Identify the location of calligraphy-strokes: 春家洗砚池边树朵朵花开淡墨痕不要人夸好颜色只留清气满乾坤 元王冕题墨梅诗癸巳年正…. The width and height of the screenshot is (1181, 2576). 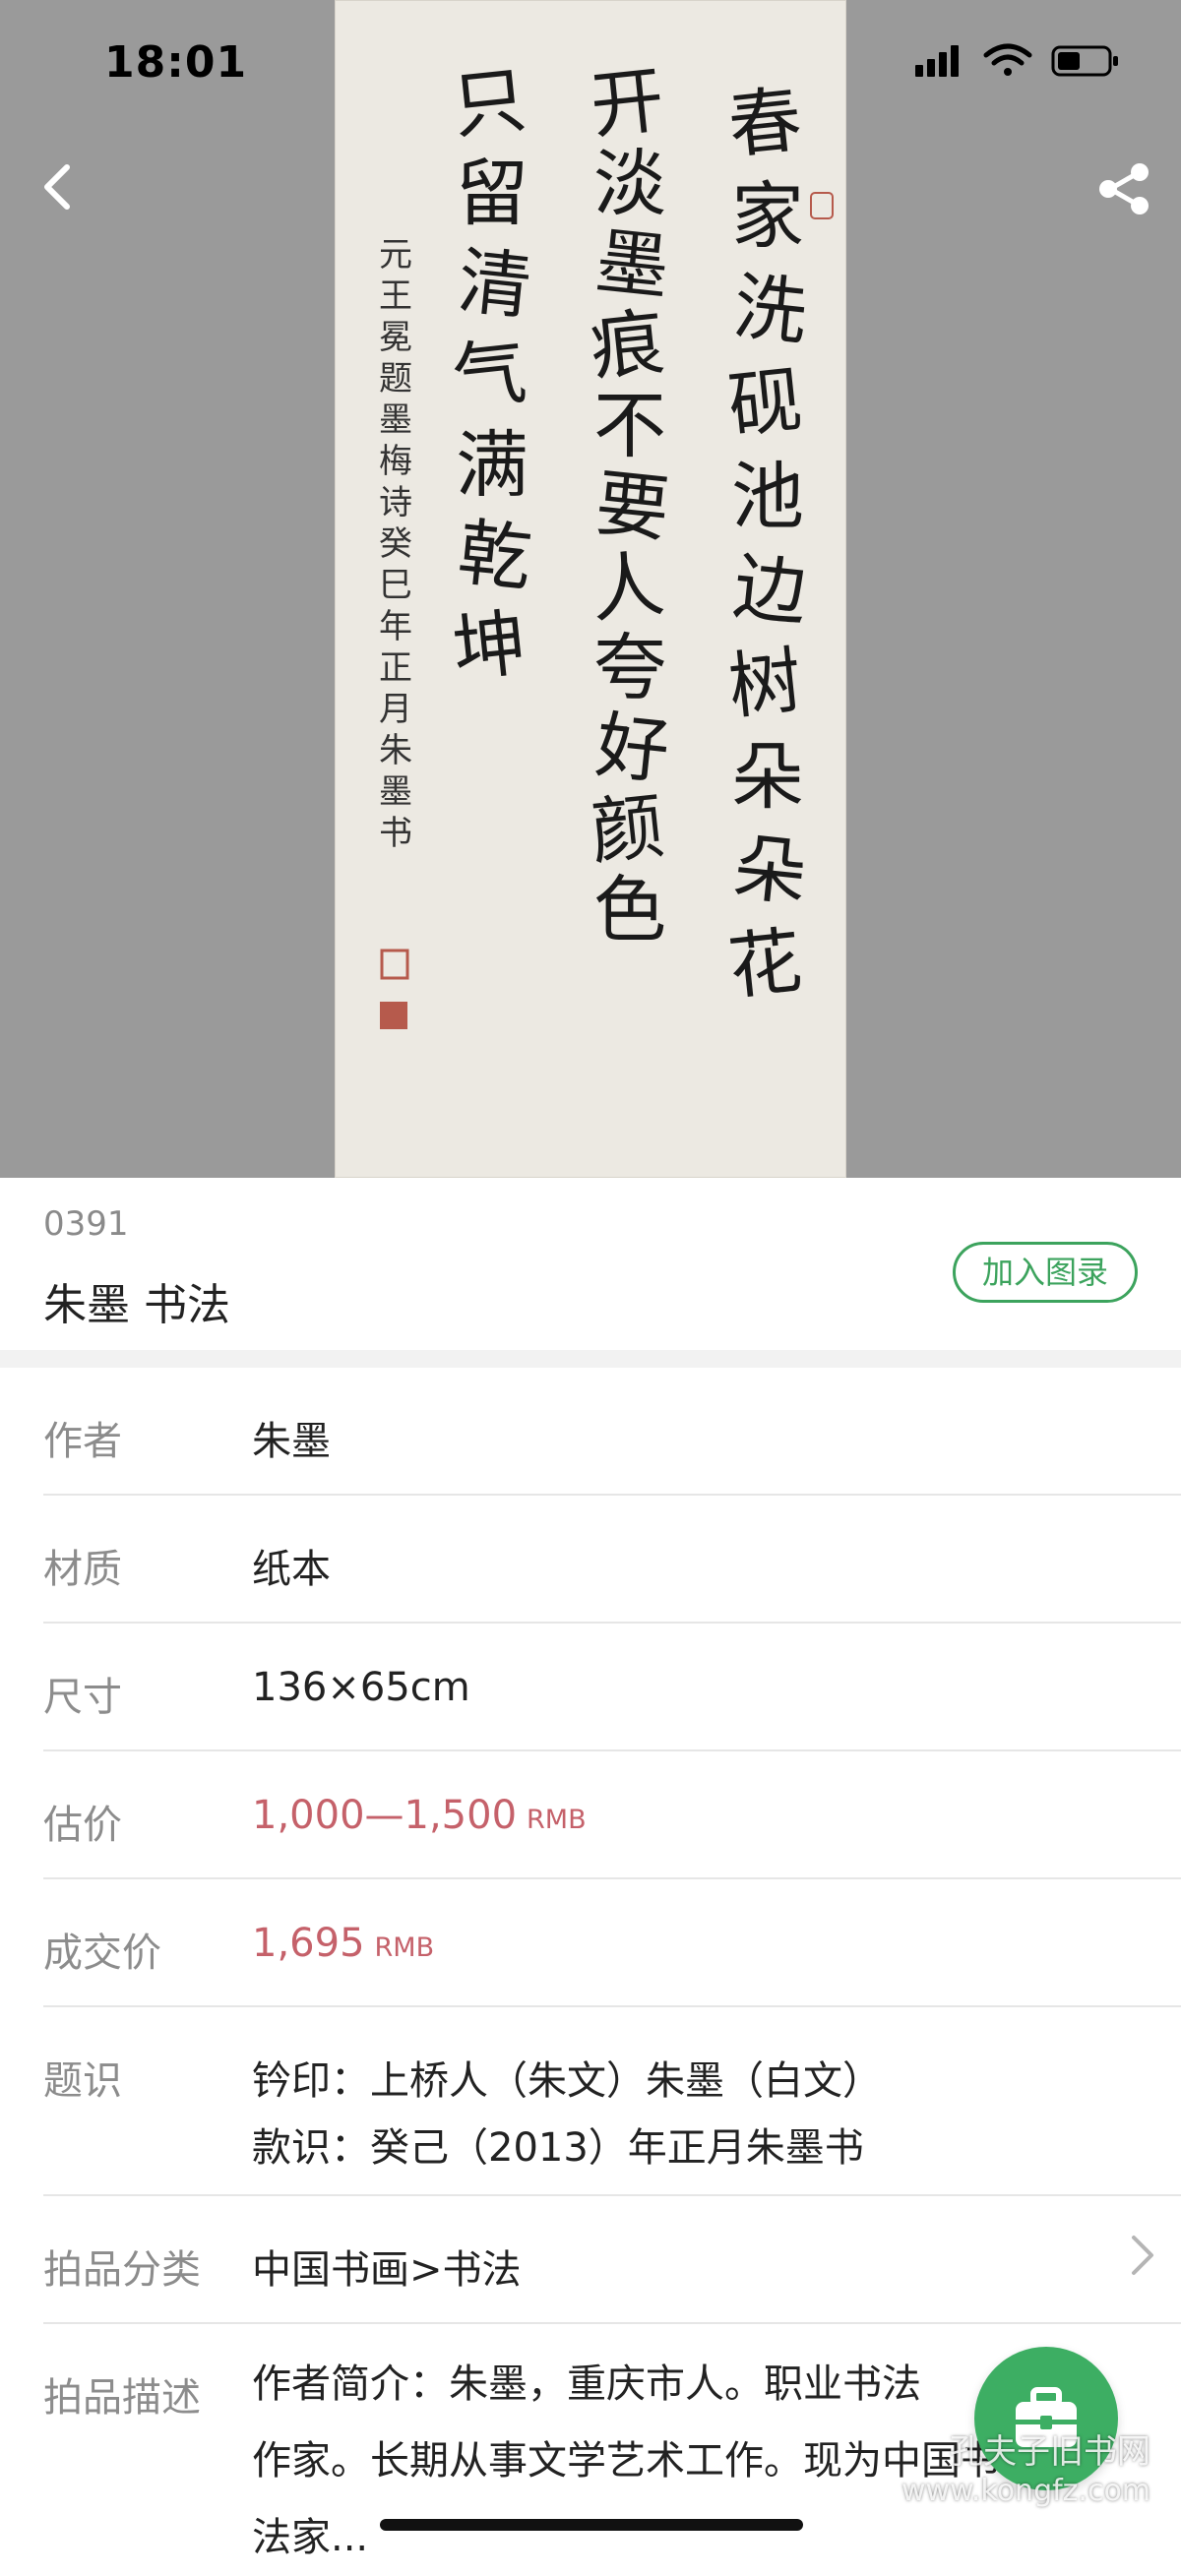
(606, 543).